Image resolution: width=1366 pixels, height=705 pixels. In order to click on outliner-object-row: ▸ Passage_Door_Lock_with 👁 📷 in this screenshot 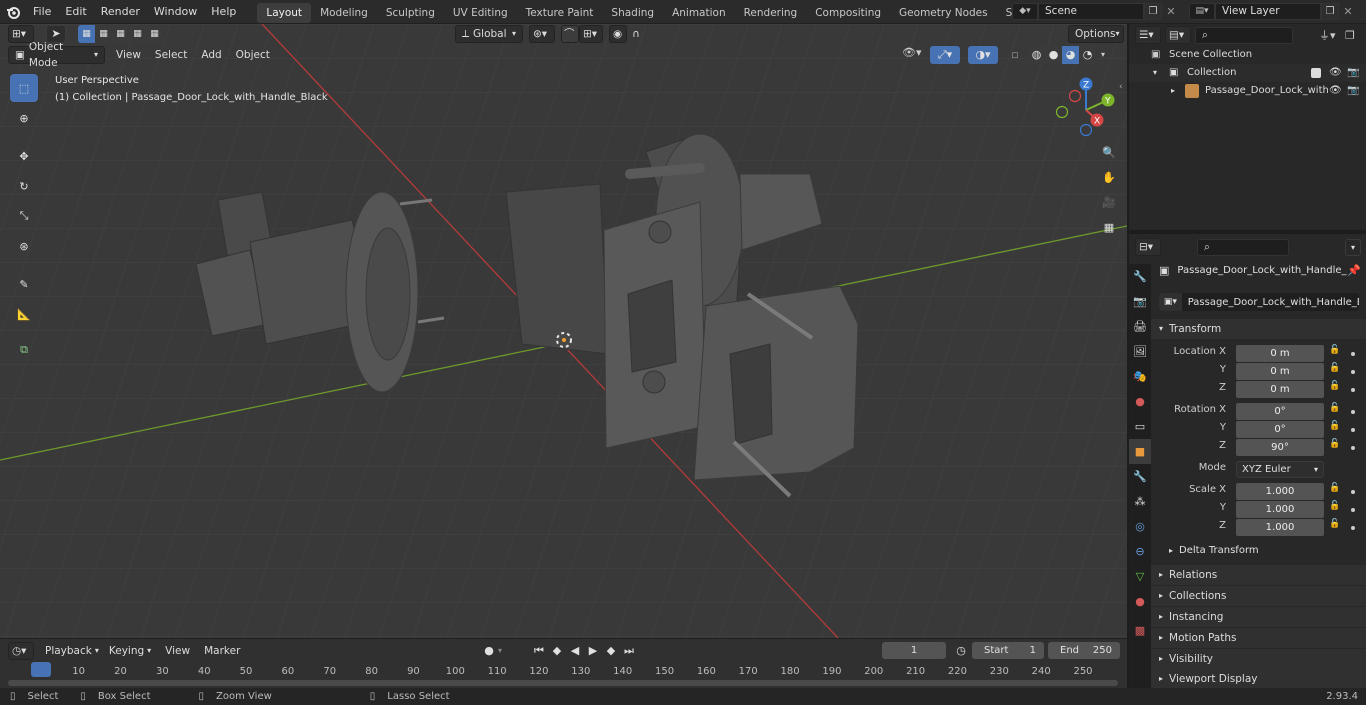, I will do `click(1247, 91)`.